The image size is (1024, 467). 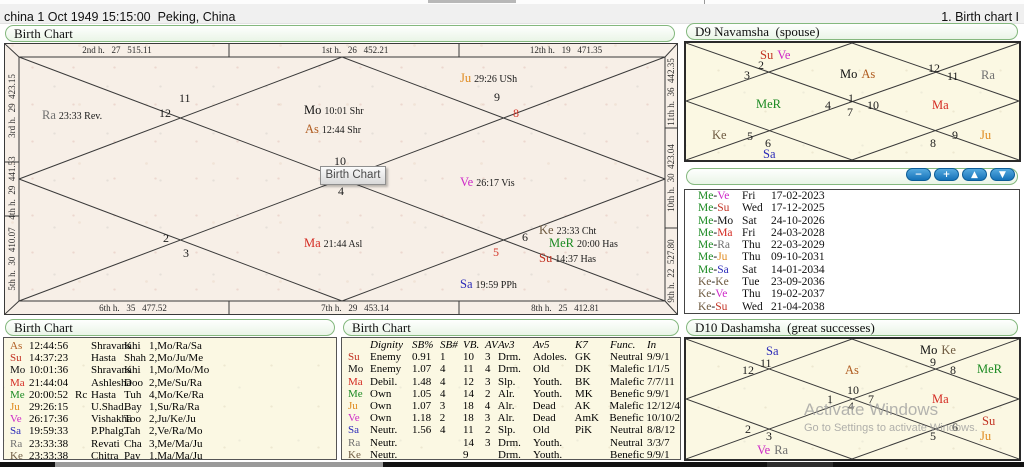 What do you see at coordinates (974, 174) in the screenshot?
I see `dasha-up-button: ▲` at bounding box center [974, 174].